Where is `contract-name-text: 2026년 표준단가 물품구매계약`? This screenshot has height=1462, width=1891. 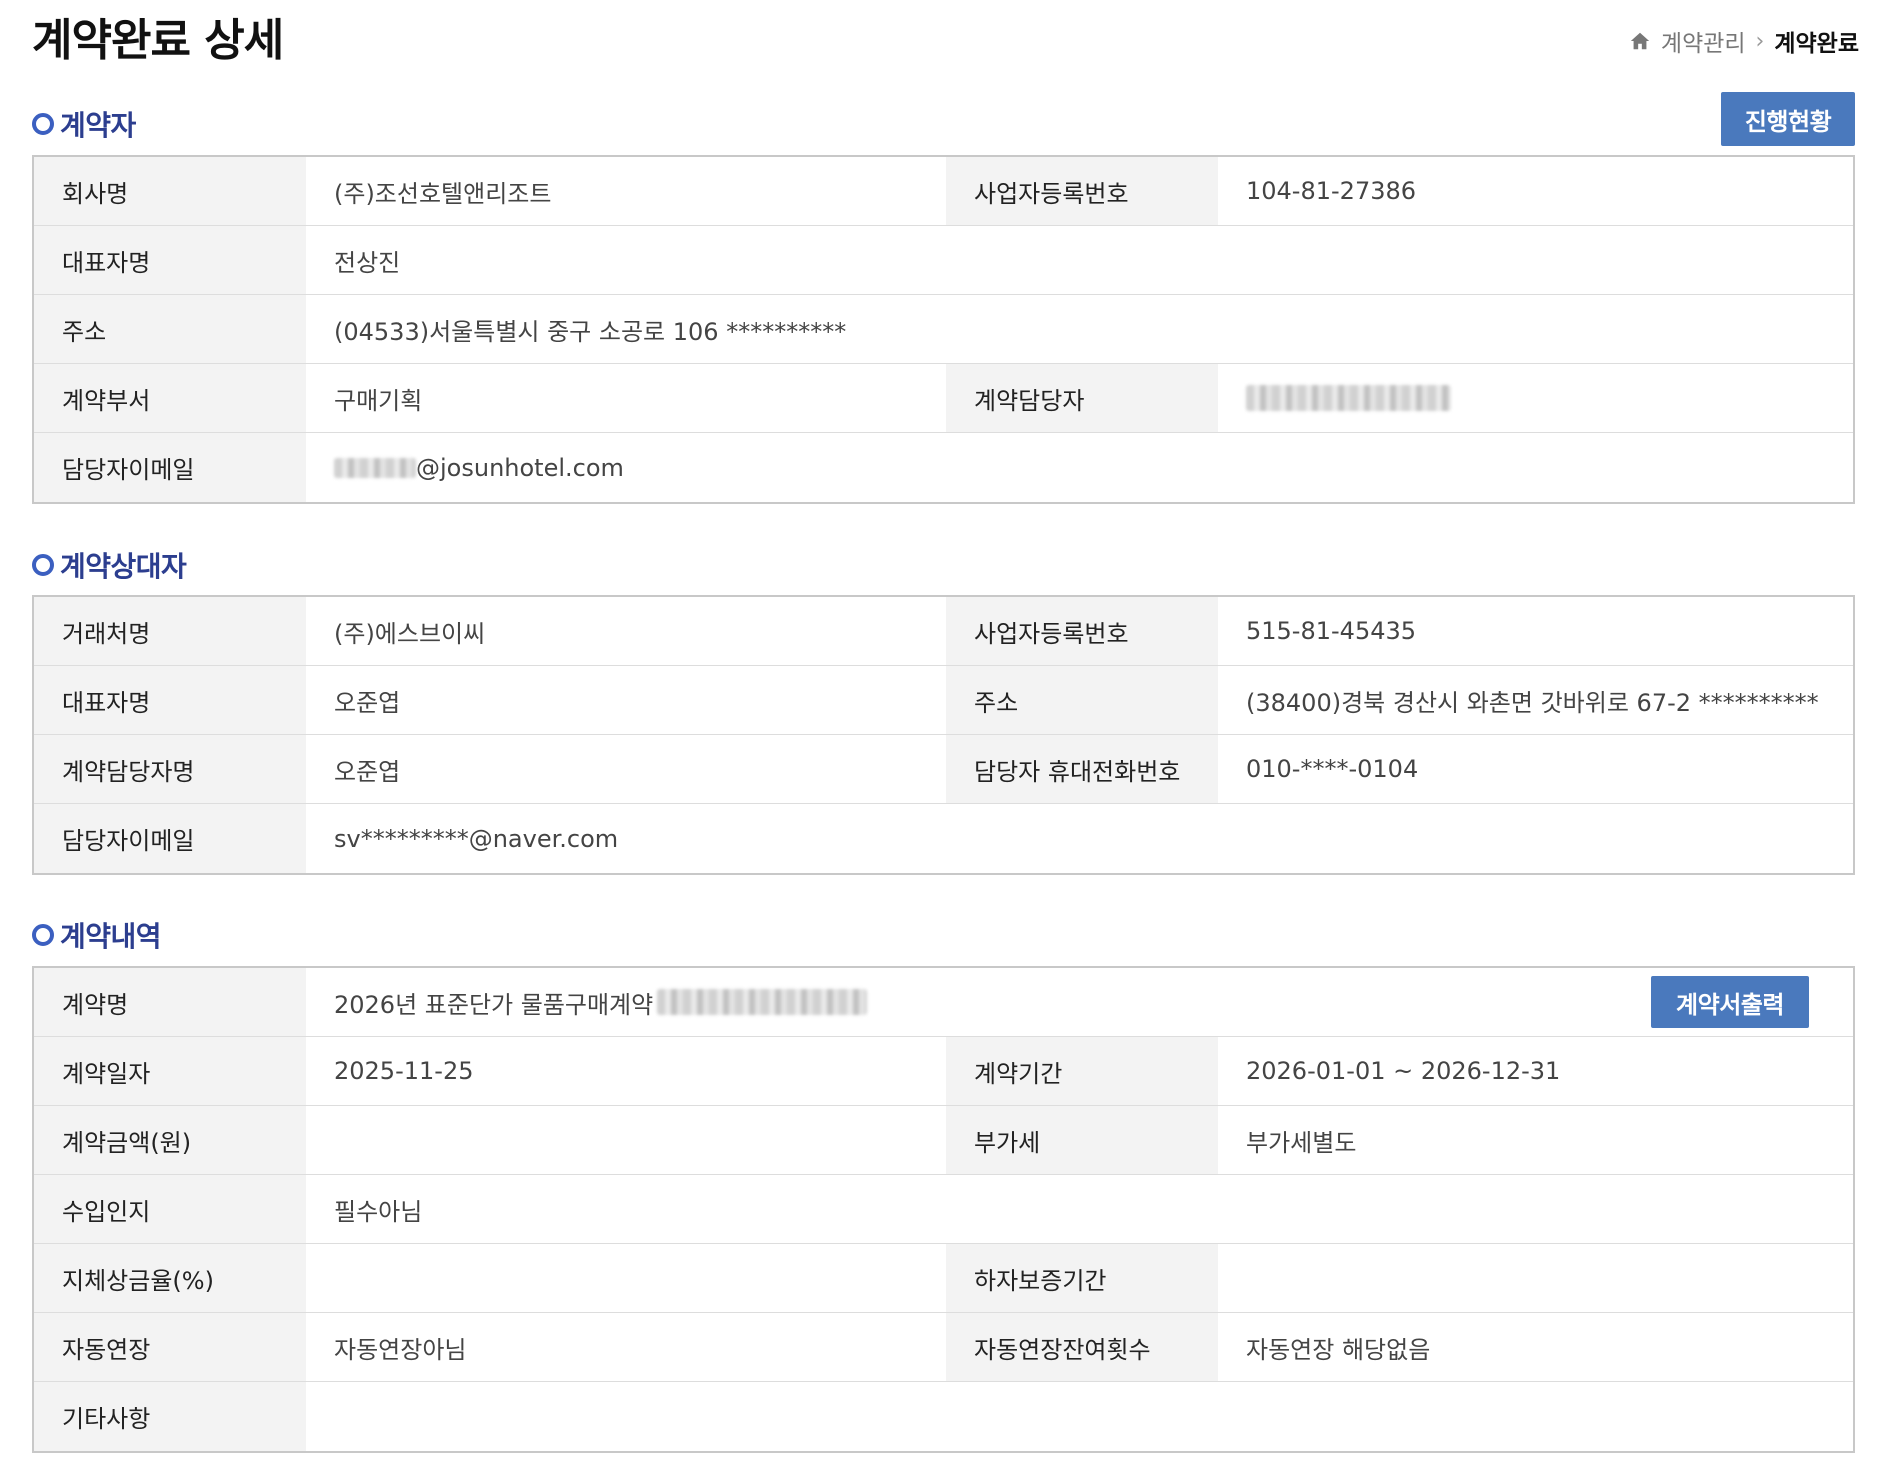 contract-name-text: 2026년 표준단가 물품구매계약 is located at coordinates (494, 1004).